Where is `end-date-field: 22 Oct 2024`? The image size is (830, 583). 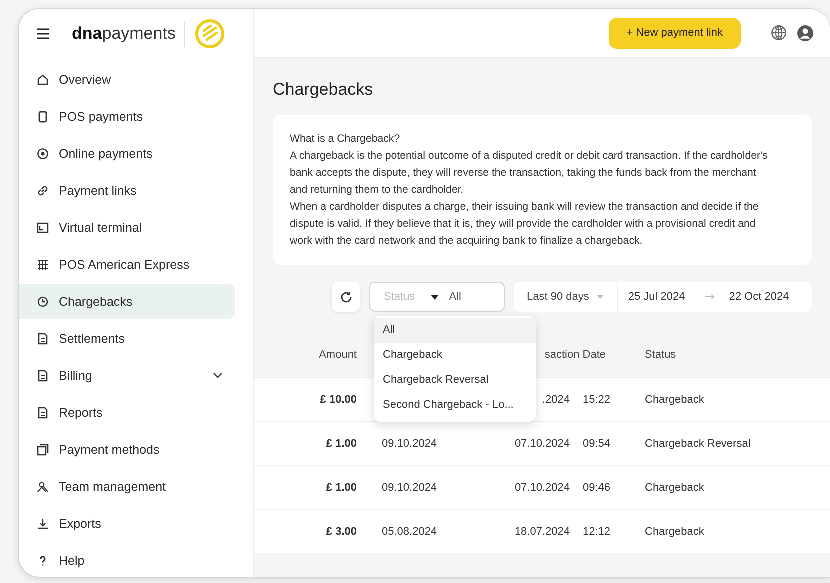 end-date-field: 22 Oct 2024 is located at coordinates (759, 297).